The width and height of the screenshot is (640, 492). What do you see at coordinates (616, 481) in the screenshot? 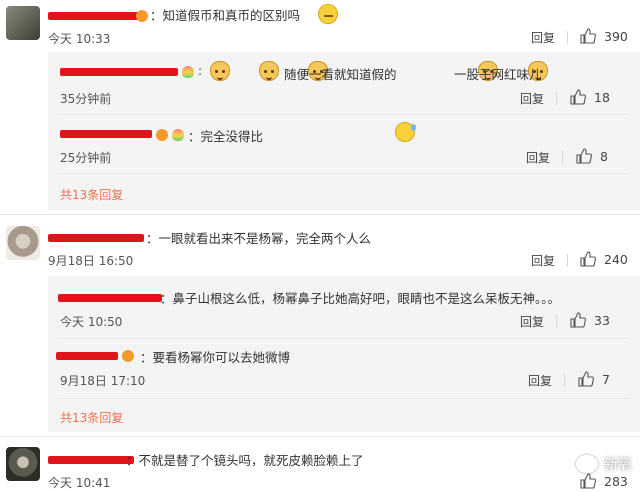
I see `like-count: 283` at bounding box center [616, 481].